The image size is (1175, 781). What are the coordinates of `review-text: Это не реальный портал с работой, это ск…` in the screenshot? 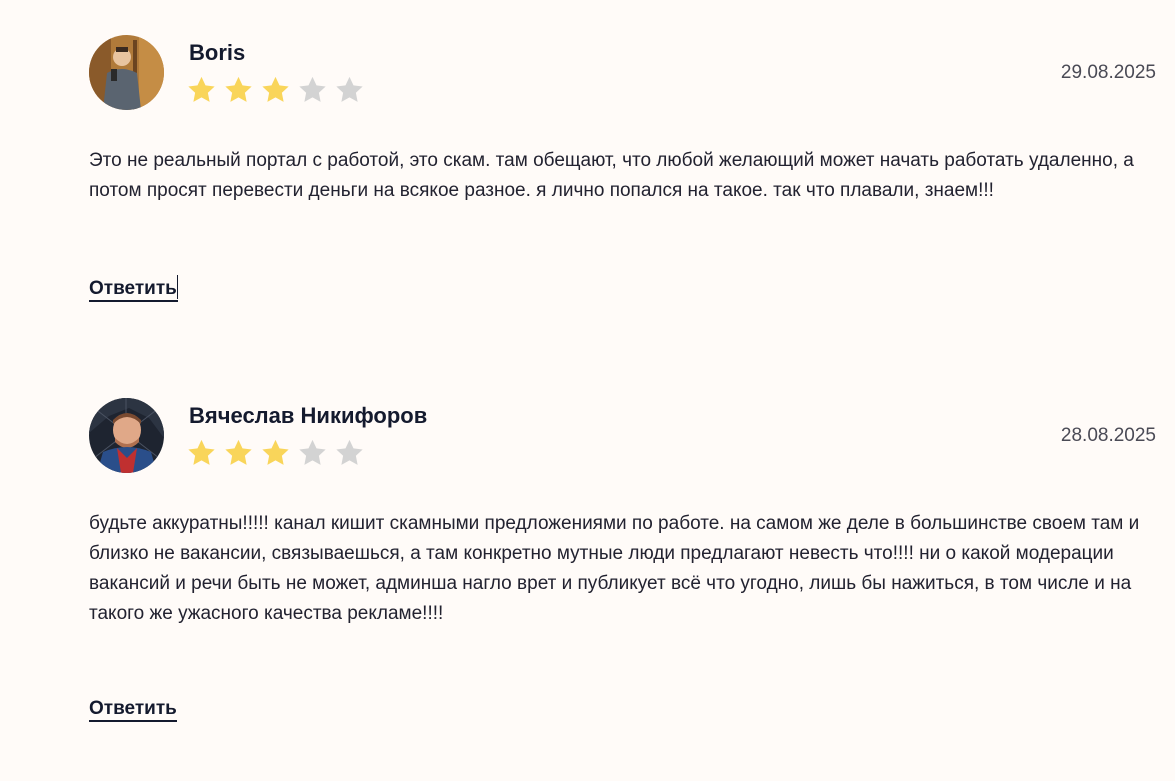 It's located at (611, 175).